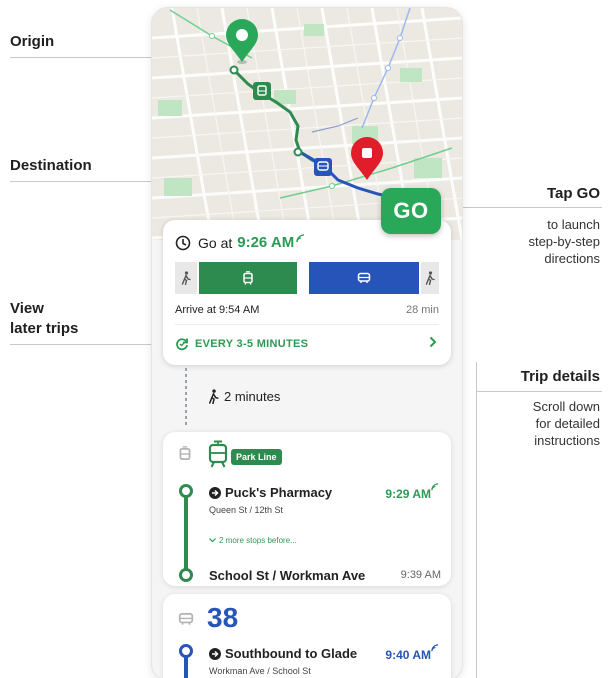 The width and height of the screenshot is (608, 678). I want to click on bus-boarding-time: 9:40 AM, so click(408, 655).